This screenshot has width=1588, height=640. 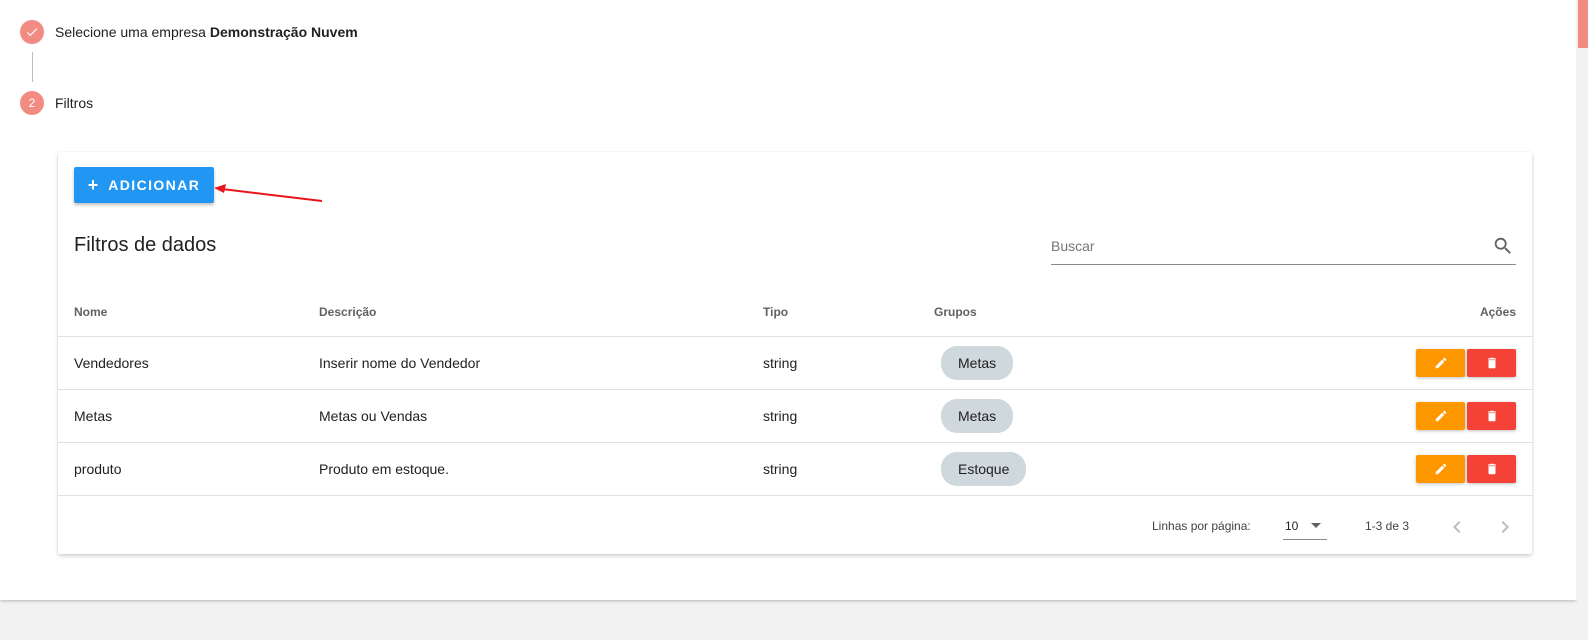 I want to click on step-1-label: Selecione uma empresa Demonstração Nuvem, so click(x=206, y=32).